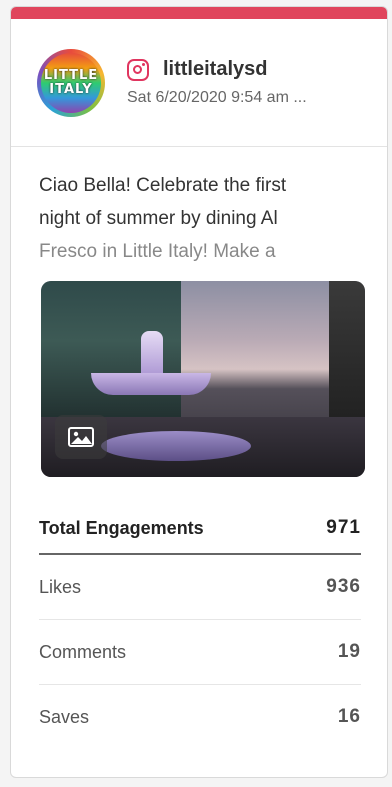 The height and width of the screenshot is (787, 392). What do you see at coordinates (83, 651) in the screenshot?
I see `stat-label: Comments` at bounding box center [83, 651].